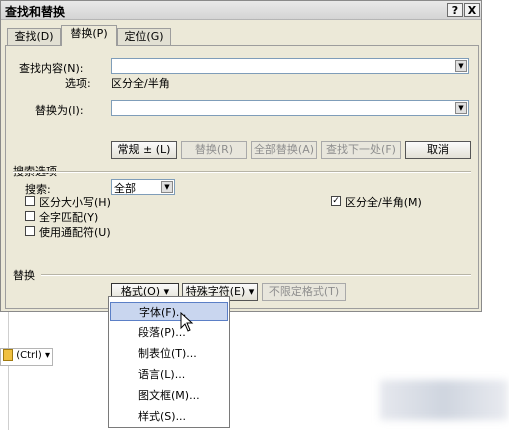 The width and height of the screenshot is (509, 430). What do you see at coordinates (438, 150) in the screenshot?
I see `cancel-button: 取消` at bounding box center [438, 150].